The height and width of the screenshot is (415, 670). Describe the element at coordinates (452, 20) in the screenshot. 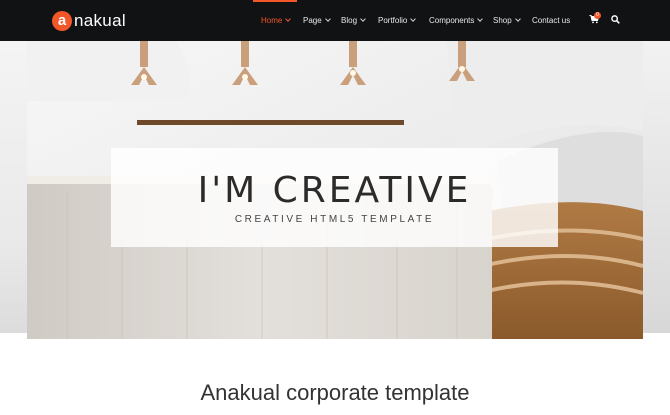

I see `nav-item-label: Components` at that location.